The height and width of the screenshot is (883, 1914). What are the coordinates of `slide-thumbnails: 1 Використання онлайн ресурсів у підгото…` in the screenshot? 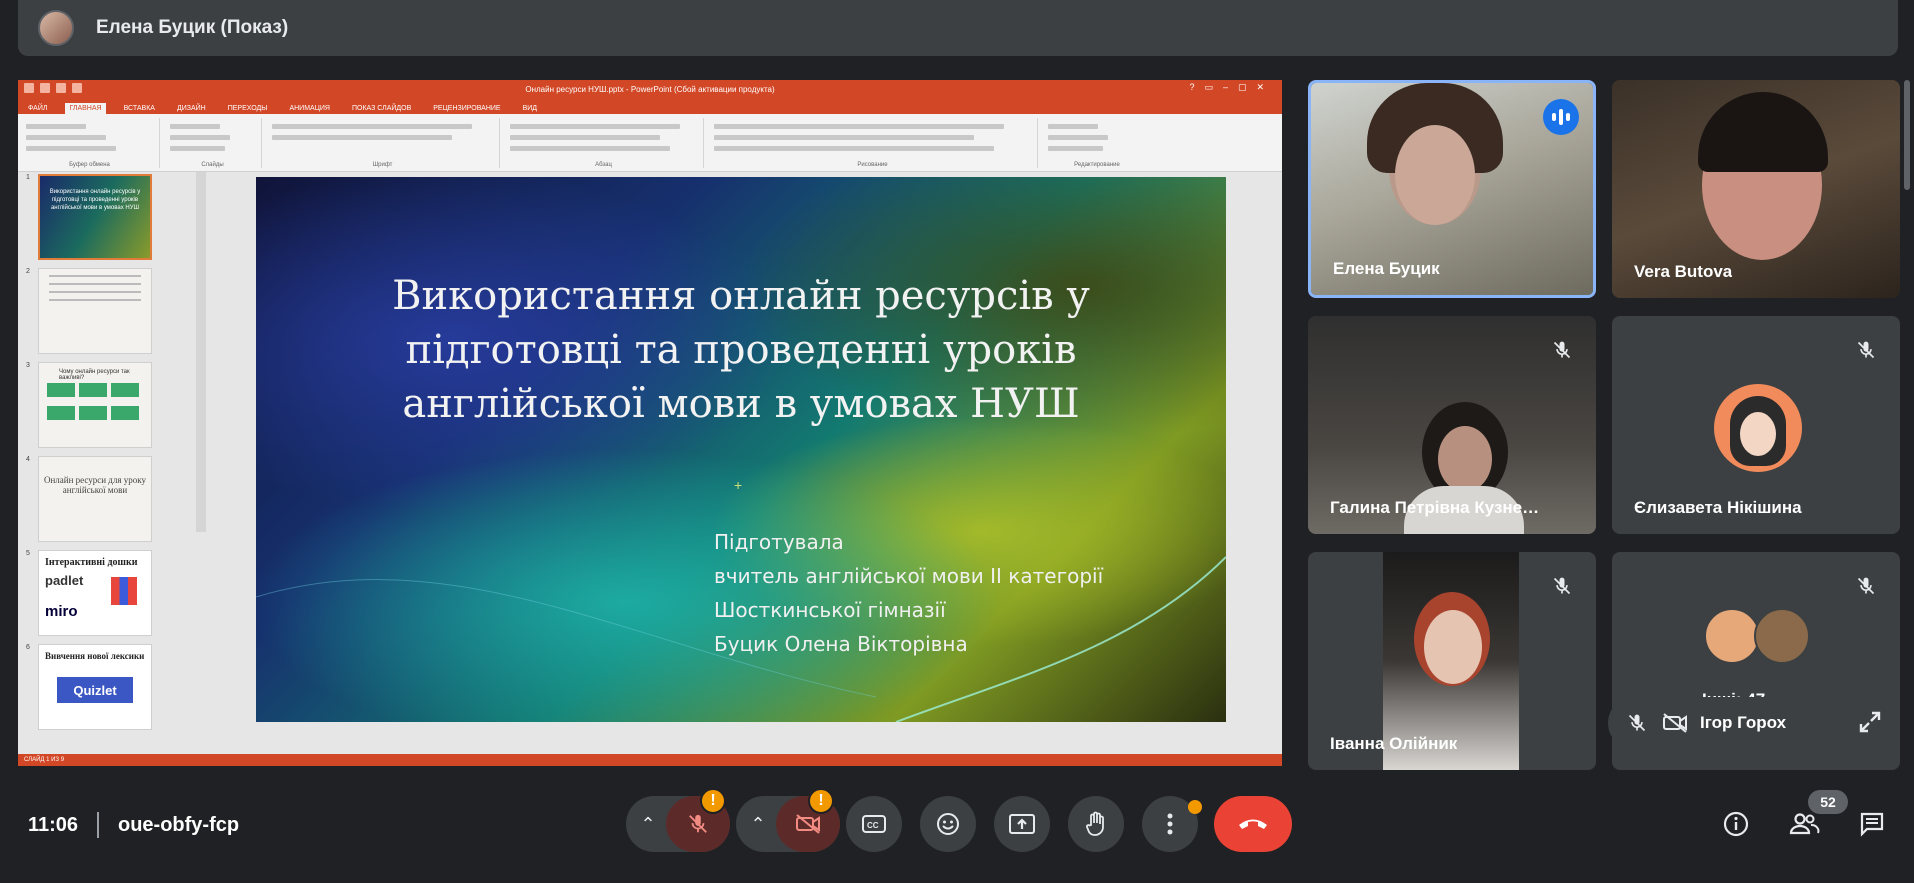 It's located at (112, 463).